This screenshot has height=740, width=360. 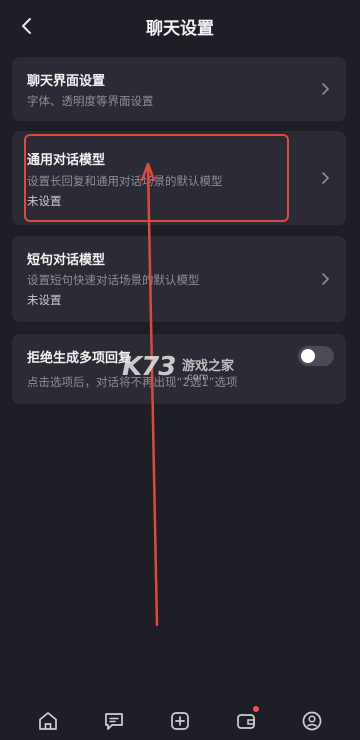 What do you see at coordinates (114, 721) in the screenshot?
I see `chat-icon` at bounding box center [114, 721].